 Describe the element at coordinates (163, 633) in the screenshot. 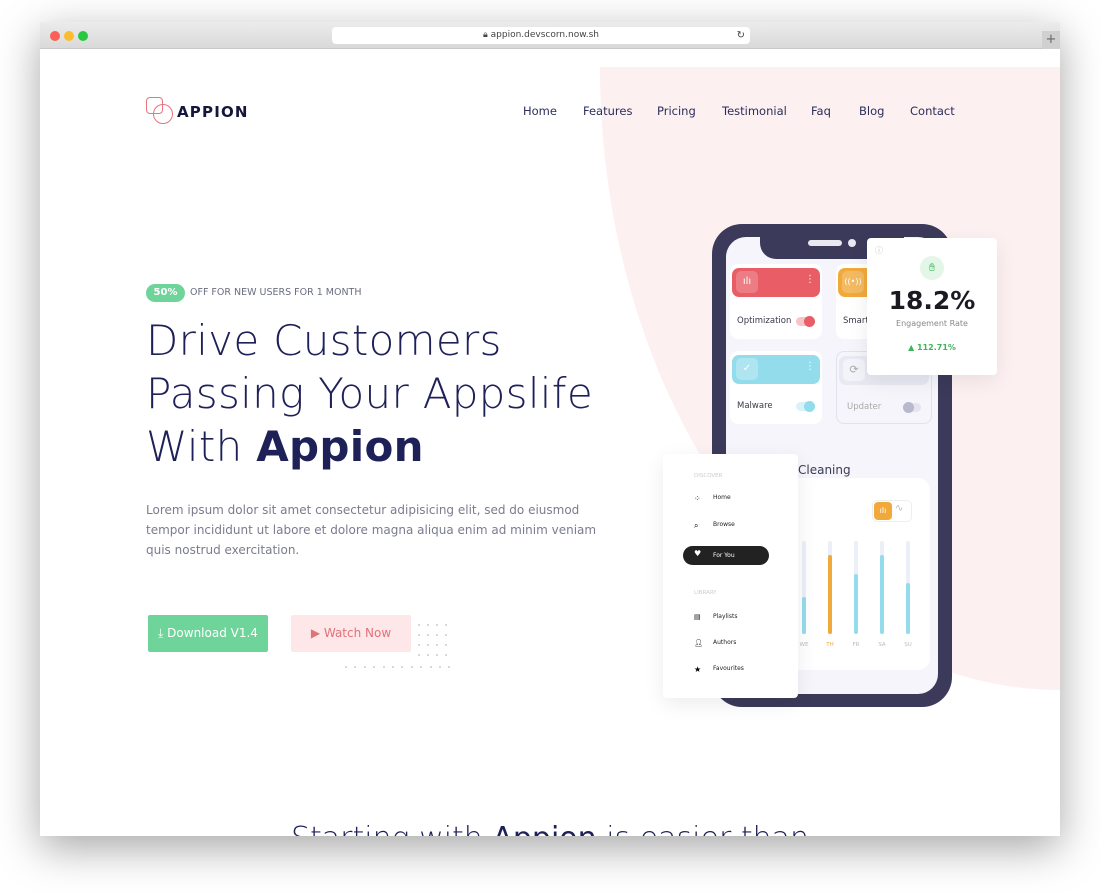

I see `download-icon: ⤓` at that location.